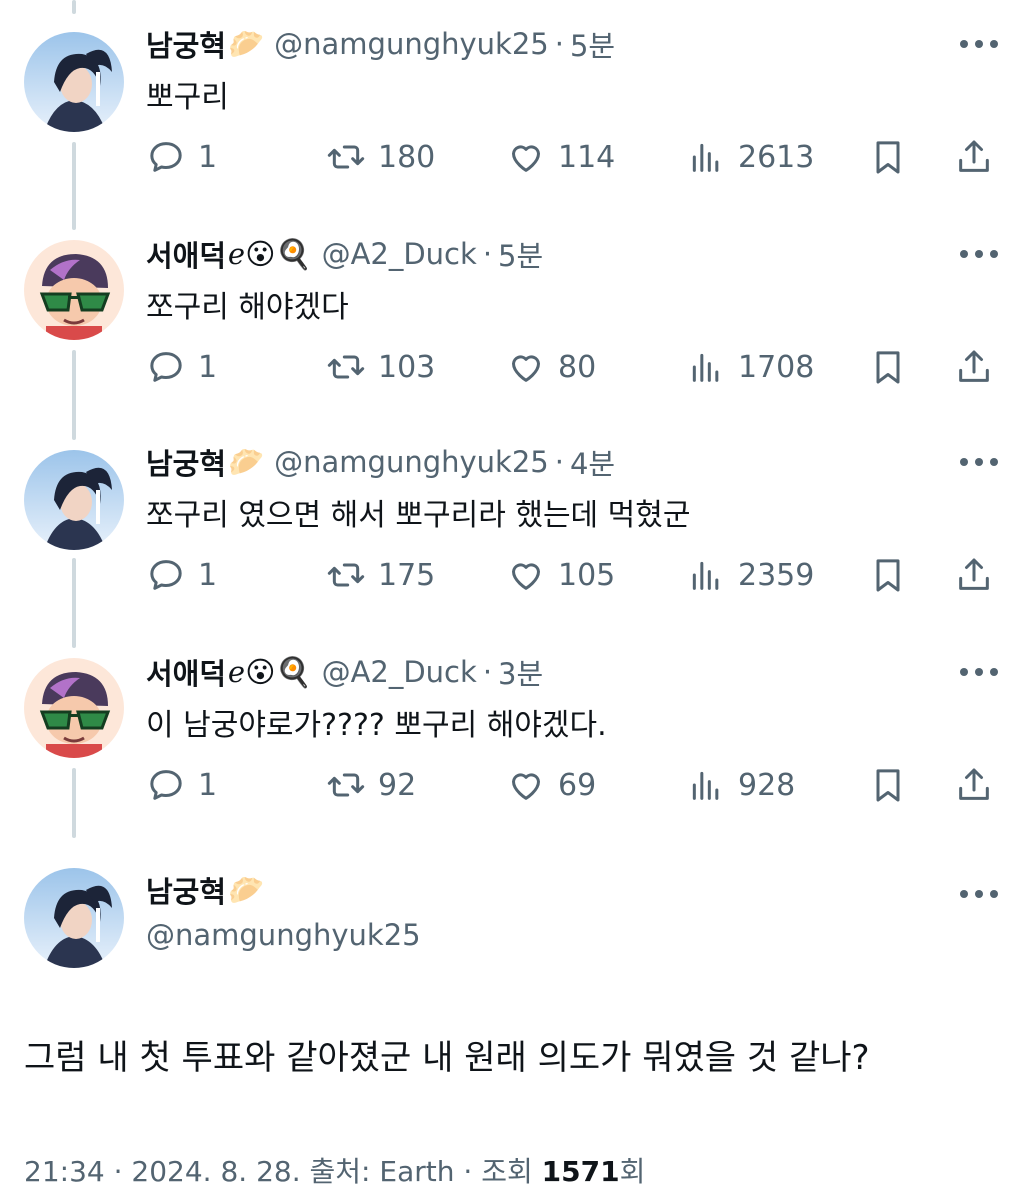 The height and width of the screenshot is (1200, 1026). I want to click on tweet-text: 쪼구리 해야겠다, so click(247, 307).